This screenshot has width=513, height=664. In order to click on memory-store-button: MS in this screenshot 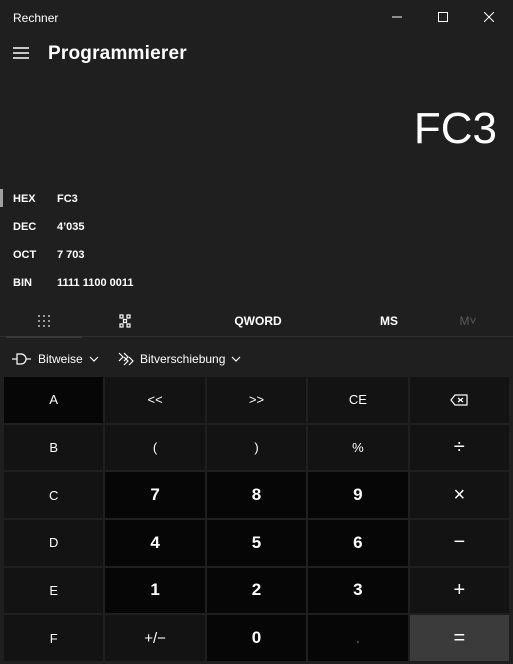, I will do `click(389, 321)`.